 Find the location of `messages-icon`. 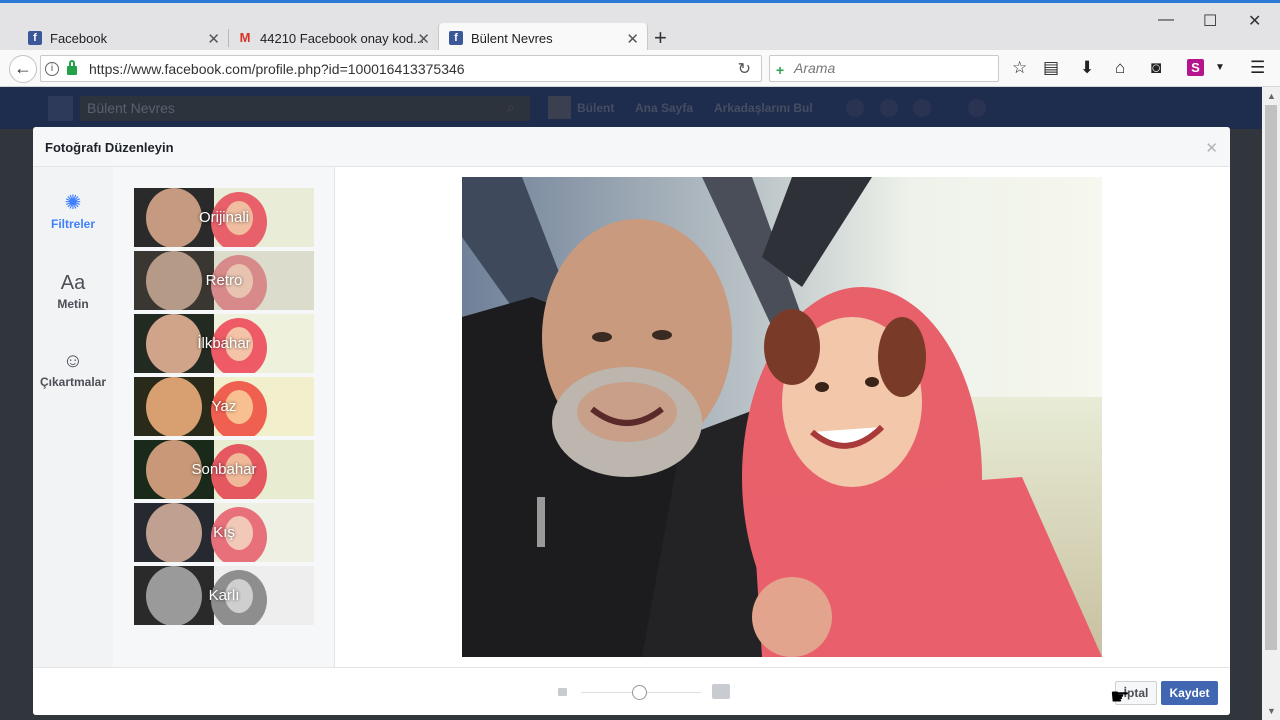

messages-icon is located at coordinates (889, 108).